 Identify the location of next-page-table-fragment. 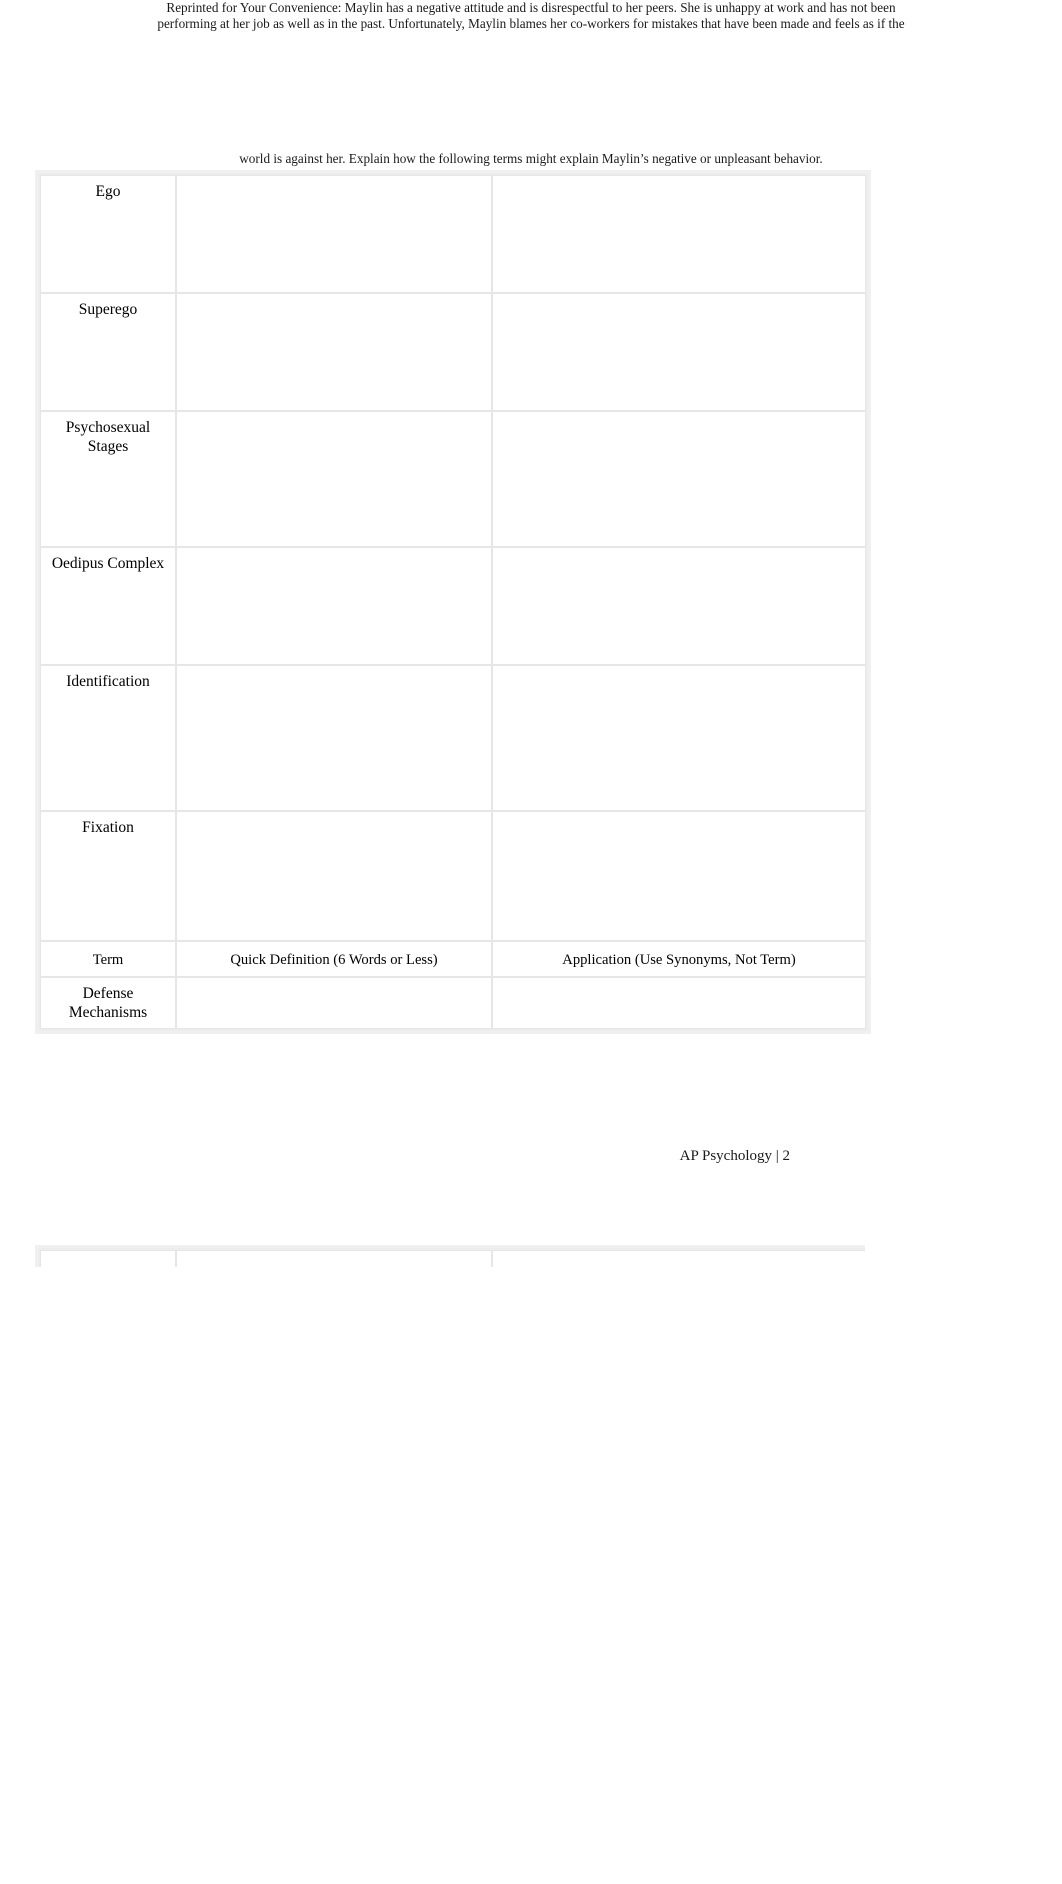
(450, 1256).